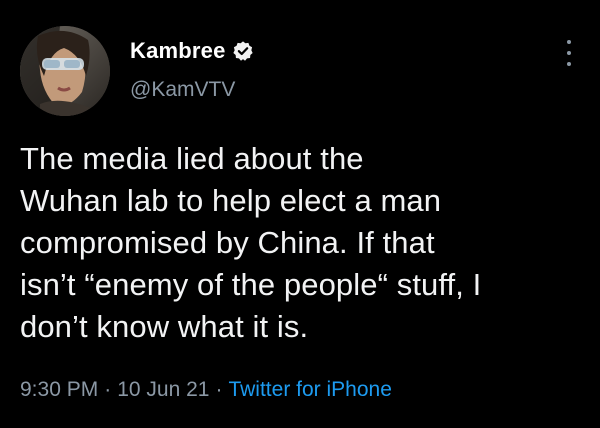 This screenshot has height=428, width=600. Describe the element at coordinates (163, 390) in the screenshot. I see `tweet-date: 10 Jun 21` at that location.